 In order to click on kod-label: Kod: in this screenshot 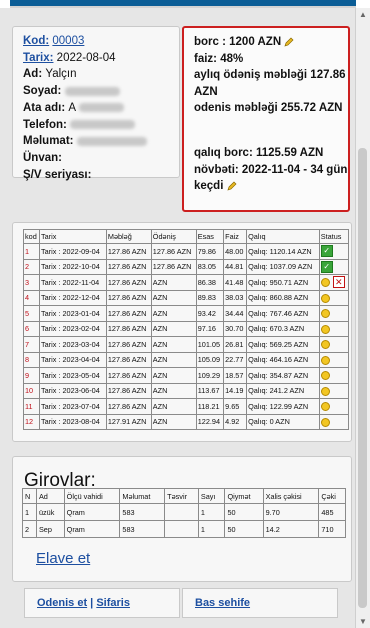, I will do `click(36, 41)`.